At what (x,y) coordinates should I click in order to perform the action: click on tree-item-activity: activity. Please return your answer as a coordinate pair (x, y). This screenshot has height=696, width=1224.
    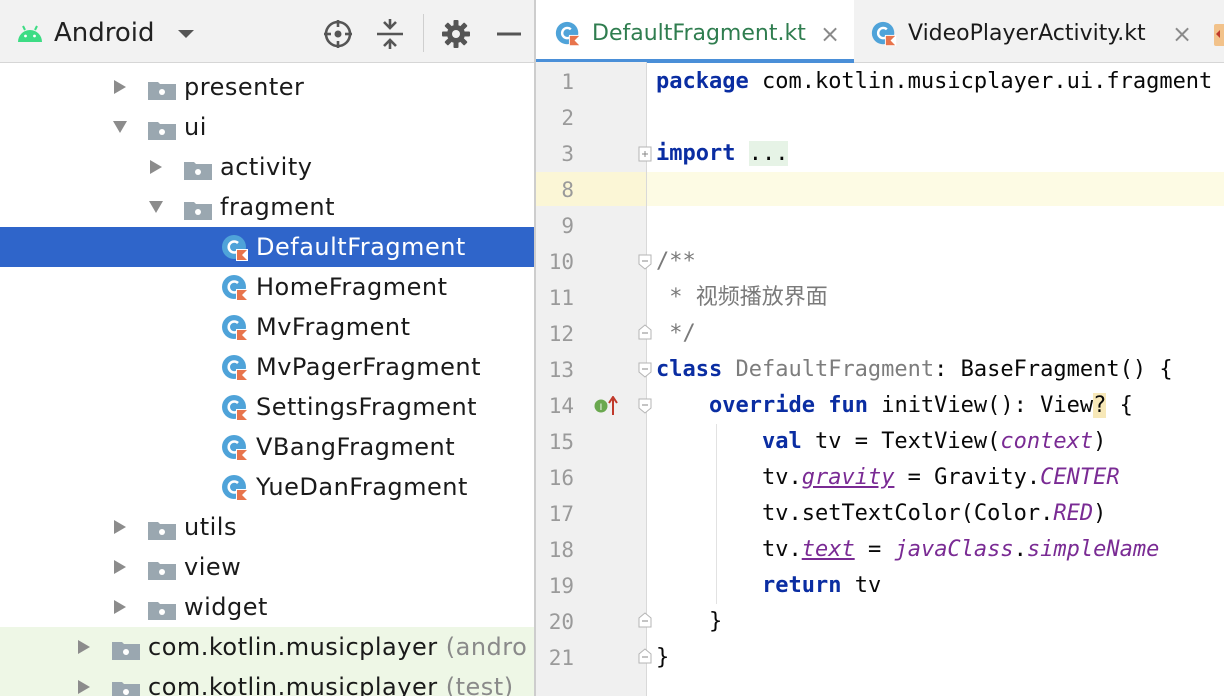
    Looking at the image, I should click on (267, 167).